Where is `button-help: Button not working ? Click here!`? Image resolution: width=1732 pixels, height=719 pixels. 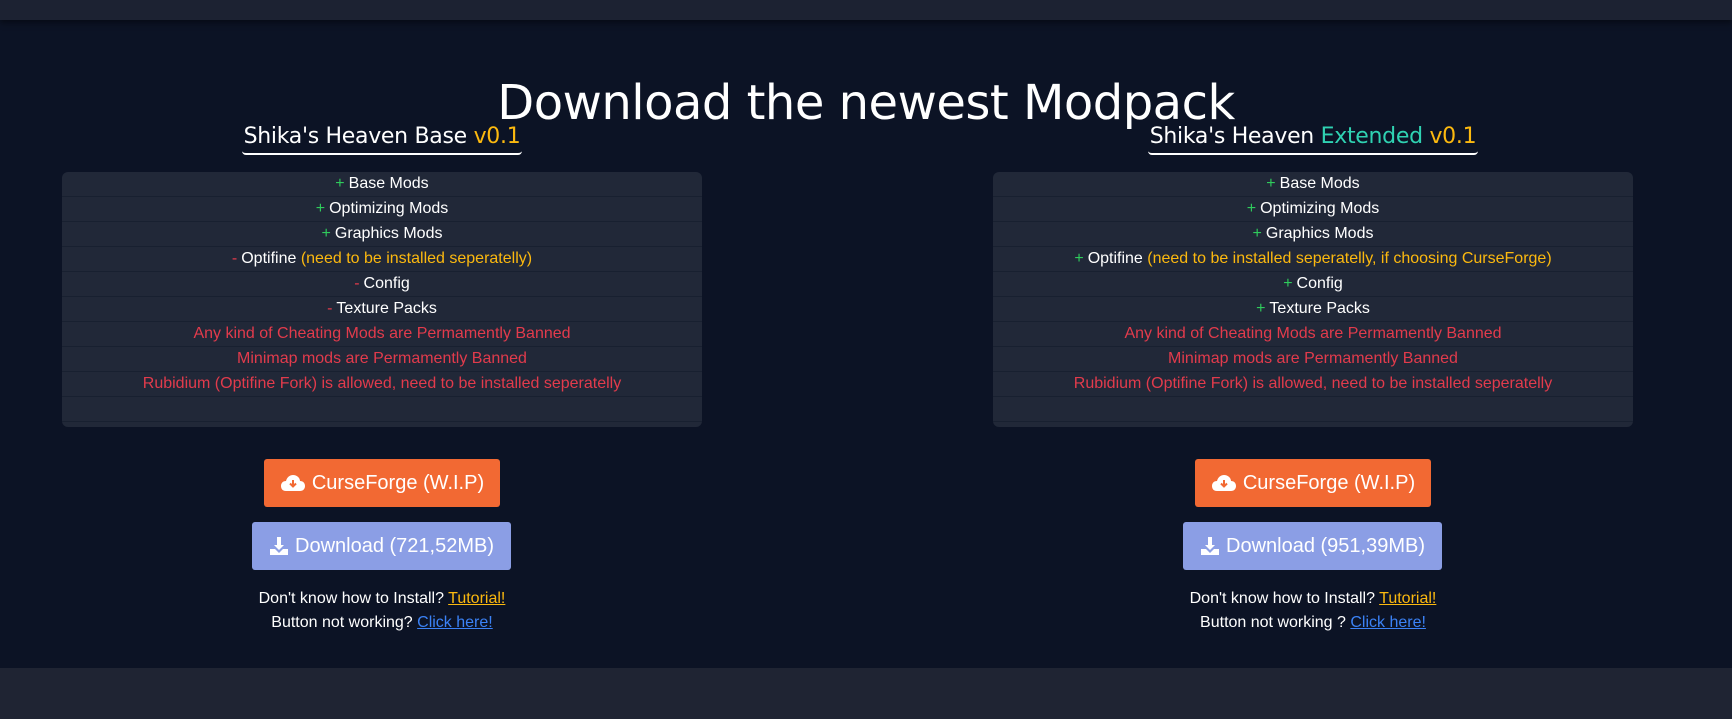 button-help: Button not working ? Click here! is located at coordinates (1313, 623).